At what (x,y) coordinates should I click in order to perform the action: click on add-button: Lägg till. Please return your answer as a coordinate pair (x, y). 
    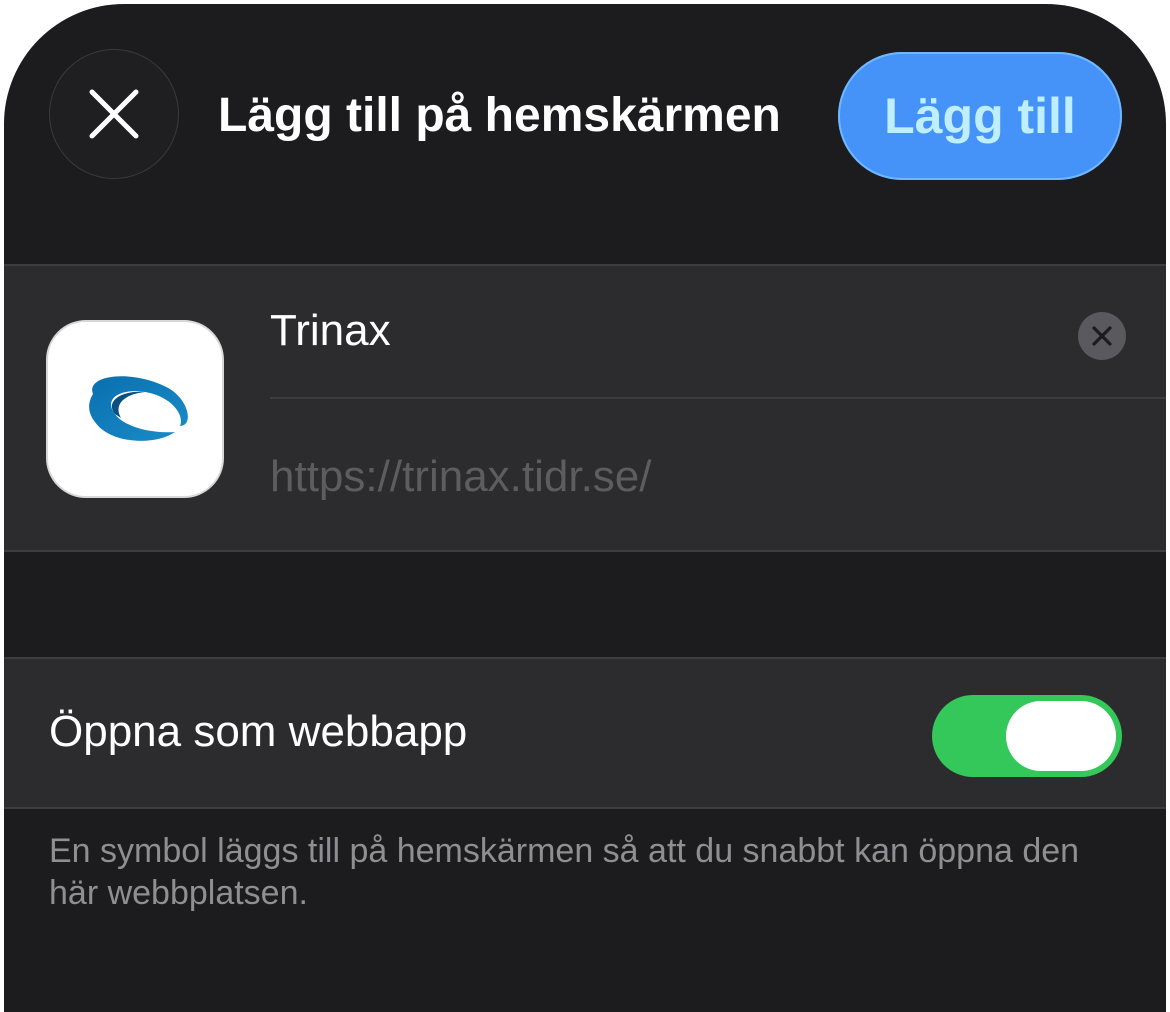
    Looking at the image, I should click on (980, 116).